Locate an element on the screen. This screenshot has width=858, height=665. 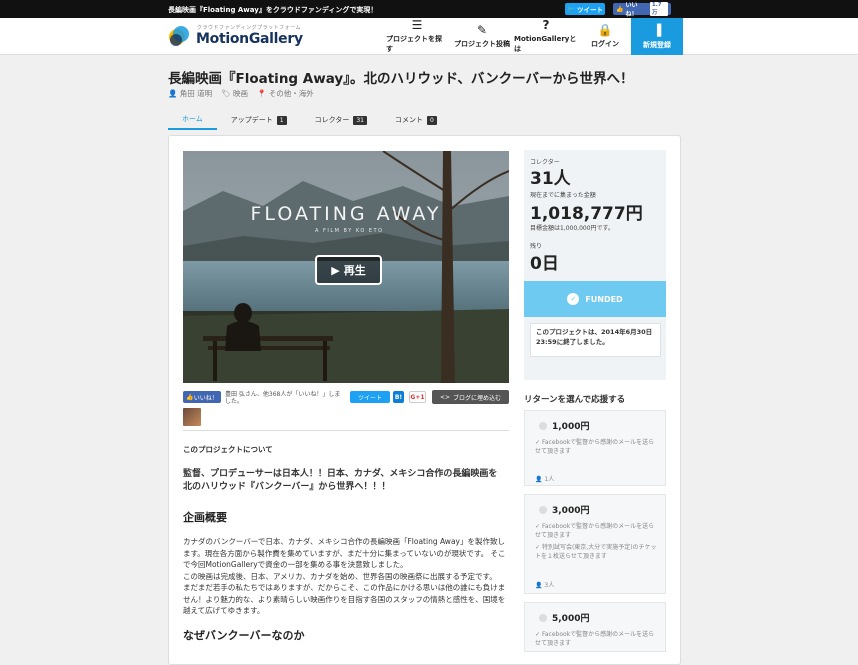
tweet-button: ツイート is located at coordinates (370, 397).